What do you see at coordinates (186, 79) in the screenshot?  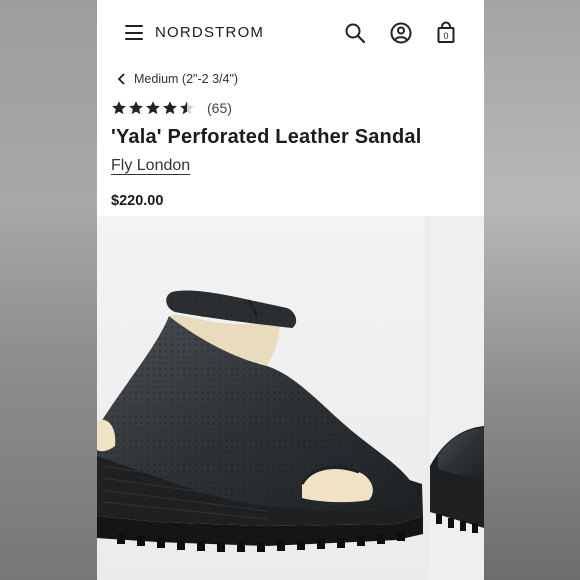 I see `breadcrumb-label: Medium (2"-2 3/4")` at bounding box center [186, 79].